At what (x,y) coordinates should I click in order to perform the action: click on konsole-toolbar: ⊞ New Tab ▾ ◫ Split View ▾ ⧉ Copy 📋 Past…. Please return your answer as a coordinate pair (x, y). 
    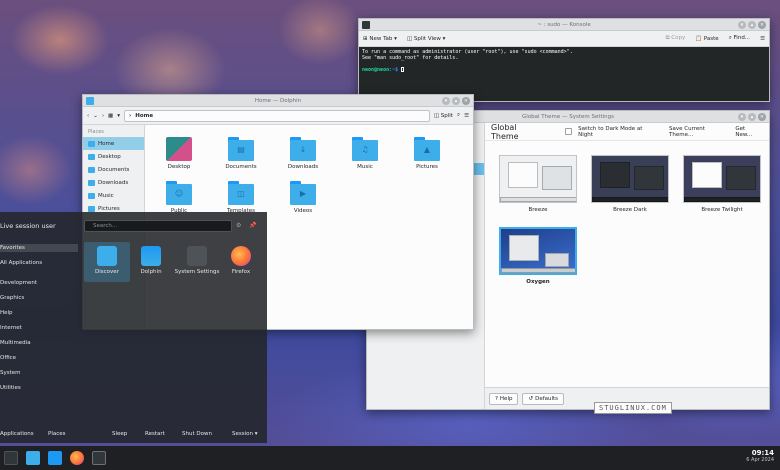
    Looking at the image, I should click on (564, 39).